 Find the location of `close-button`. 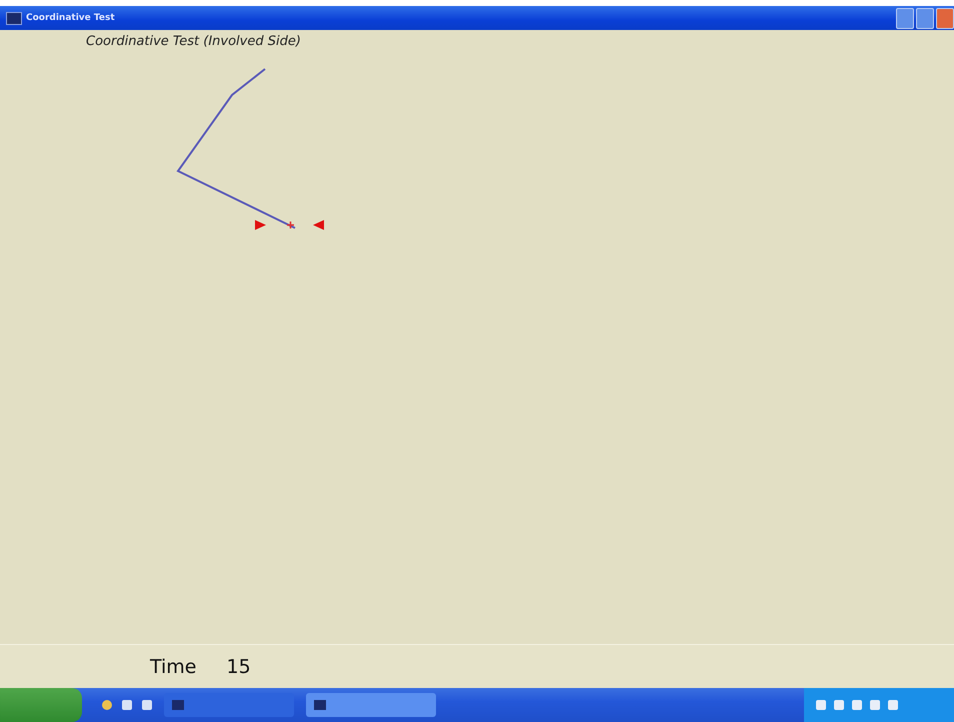

close-button is located at coordinates (945, 18).